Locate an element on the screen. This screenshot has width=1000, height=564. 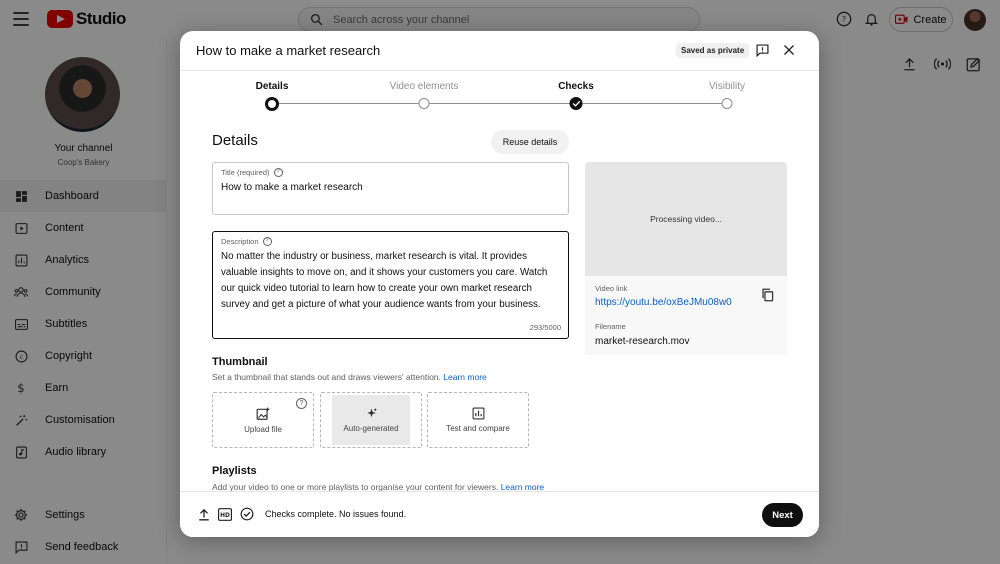
hd-badge-text: HD is located at coordinates (225, 516).